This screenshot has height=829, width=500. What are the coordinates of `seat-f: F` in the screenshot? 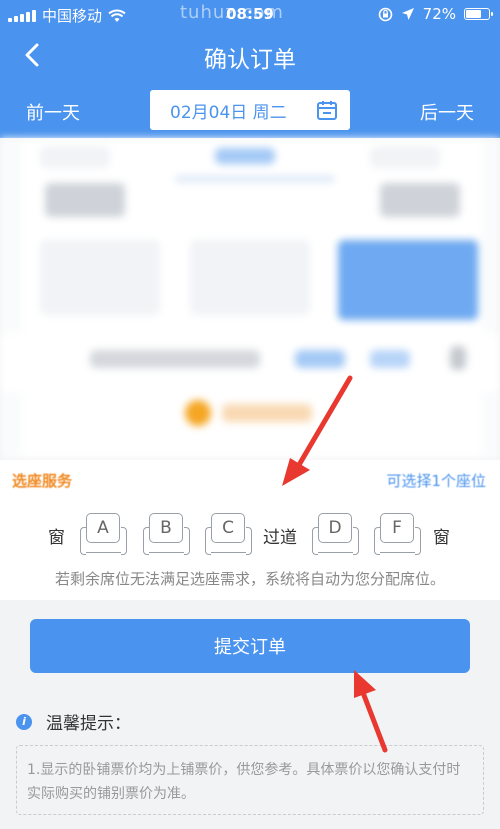 It's located at (397, 534).